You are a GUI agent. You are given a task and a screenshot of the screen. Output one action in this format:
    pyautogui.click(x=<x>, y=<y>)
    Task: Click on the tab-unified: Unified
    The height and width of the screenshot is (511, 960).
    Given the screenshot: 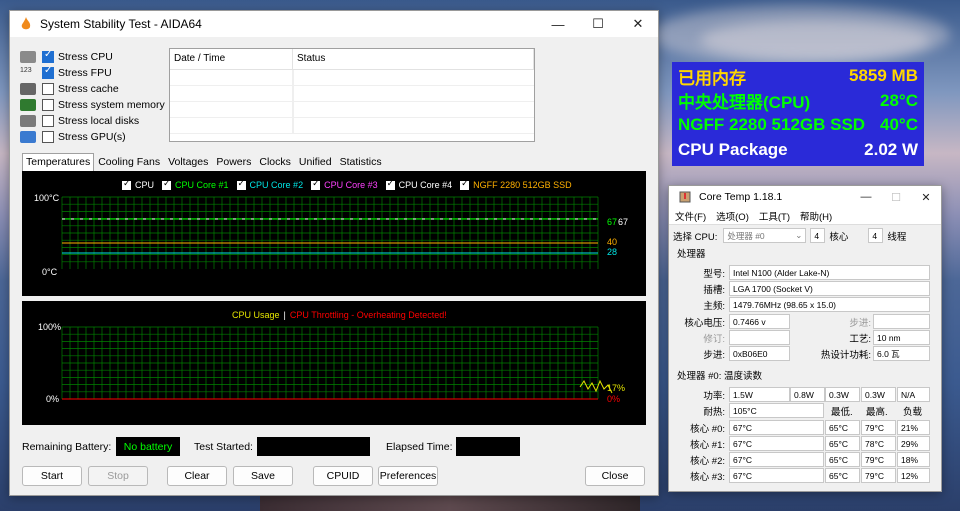 What is the action you would take?
    pyautogui.click(x=315, y=162)
    